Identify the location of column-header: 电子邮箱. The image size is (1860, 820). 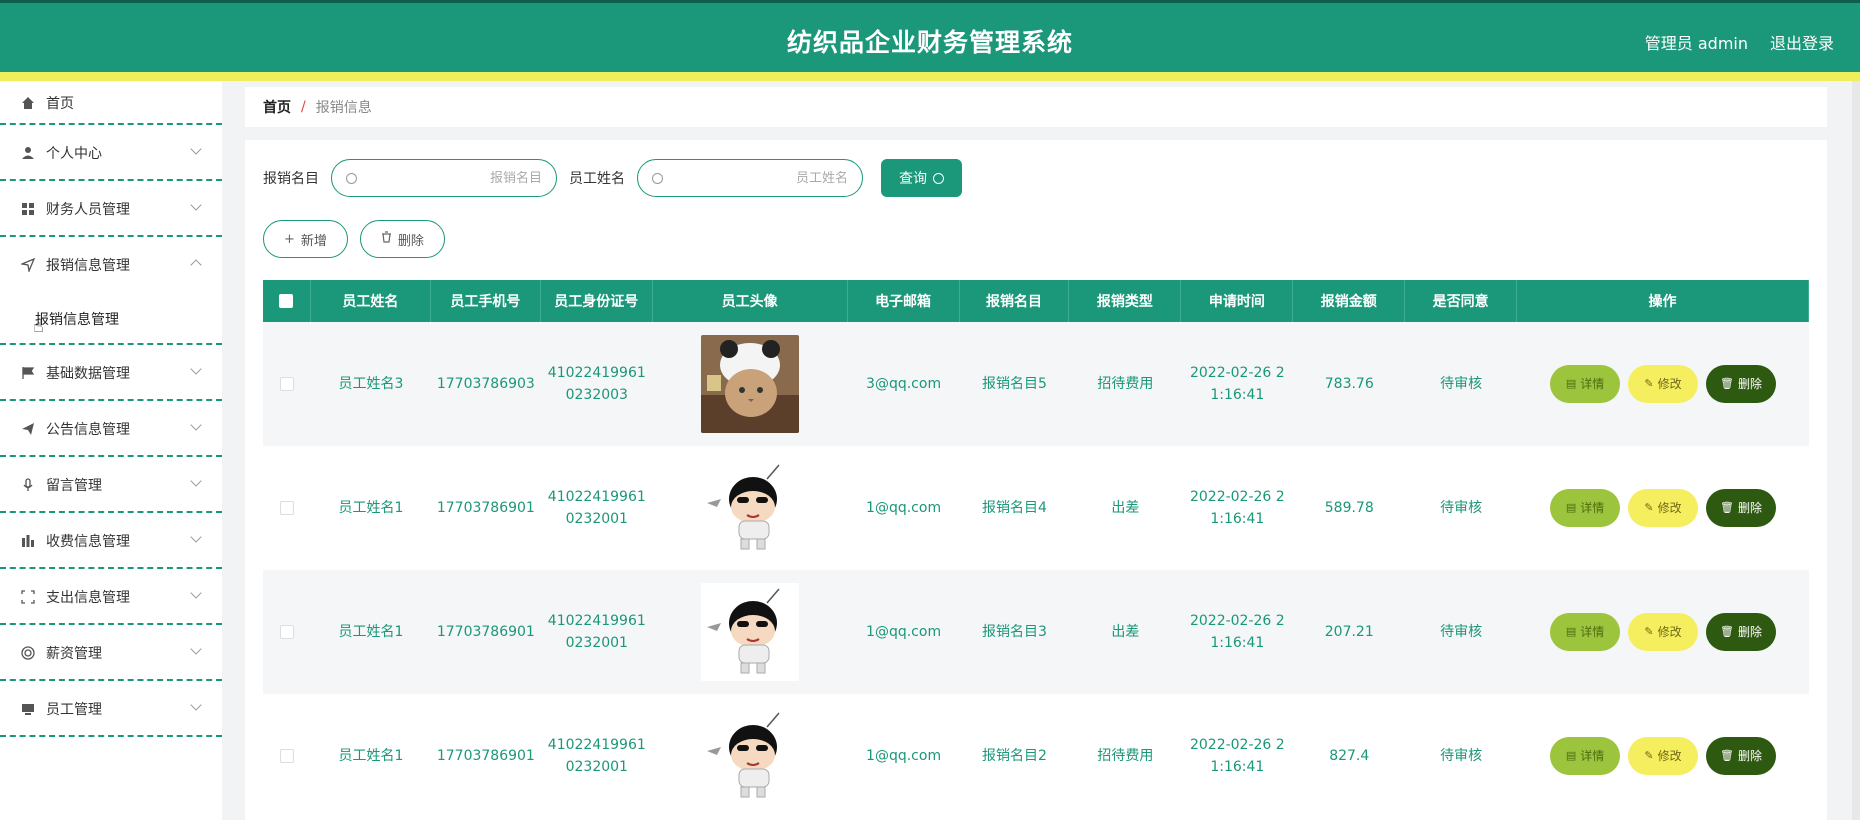
(904, 301).